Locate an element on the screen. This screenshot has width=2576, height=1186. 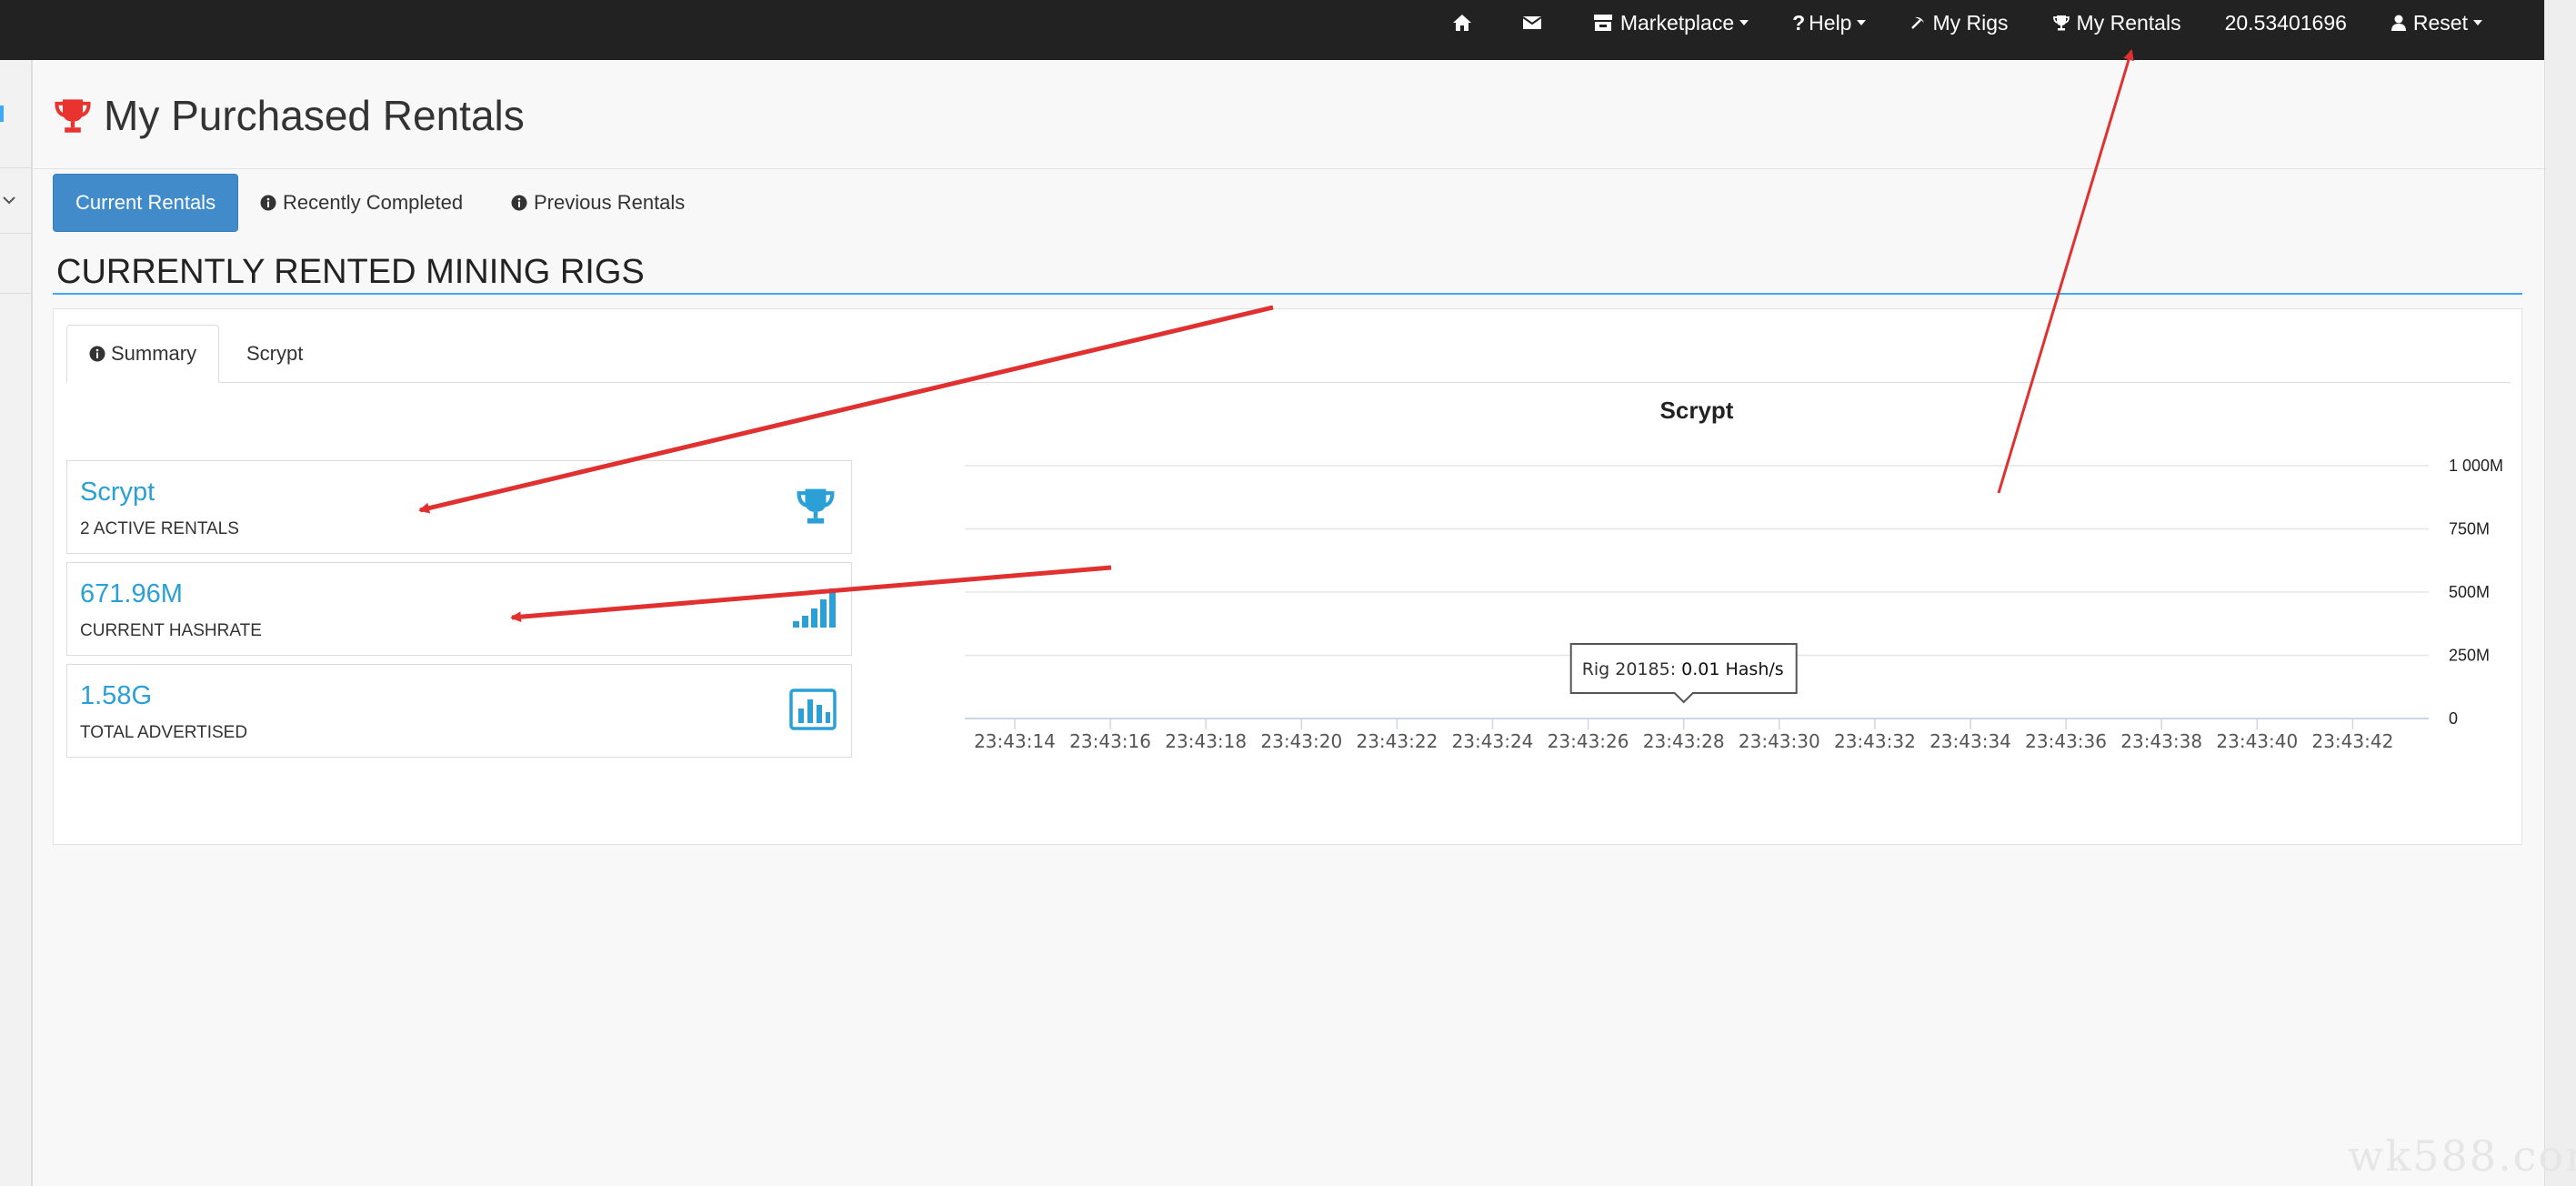
stat-value: 1.58G is located at coordinates (116, 695).